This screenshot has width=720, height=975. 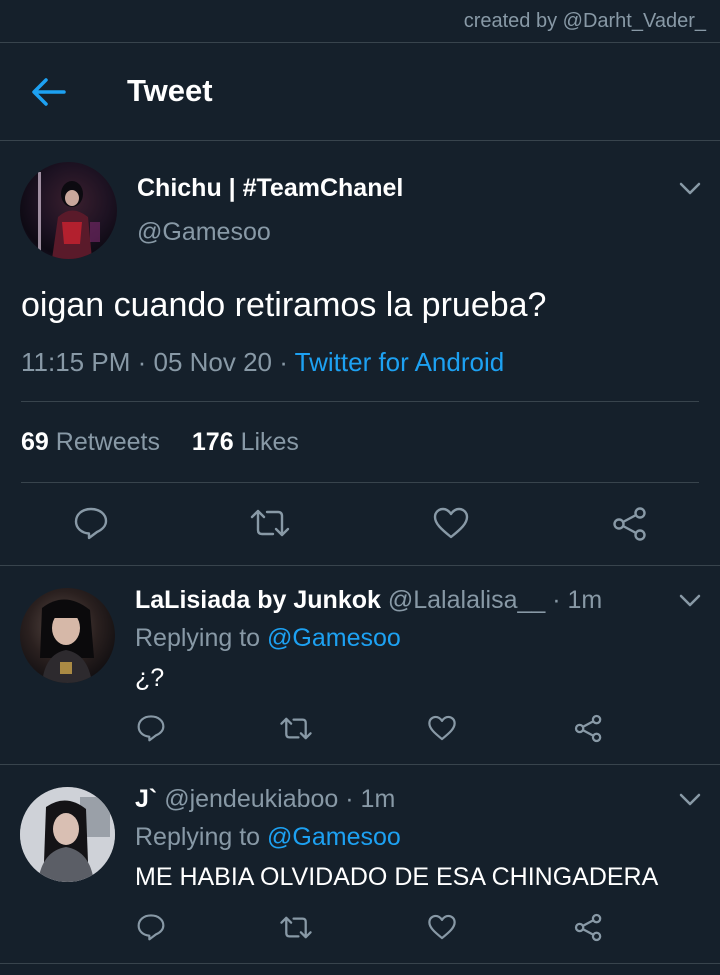 I want to click on likes-count: 176, so click(x=212, y=442).